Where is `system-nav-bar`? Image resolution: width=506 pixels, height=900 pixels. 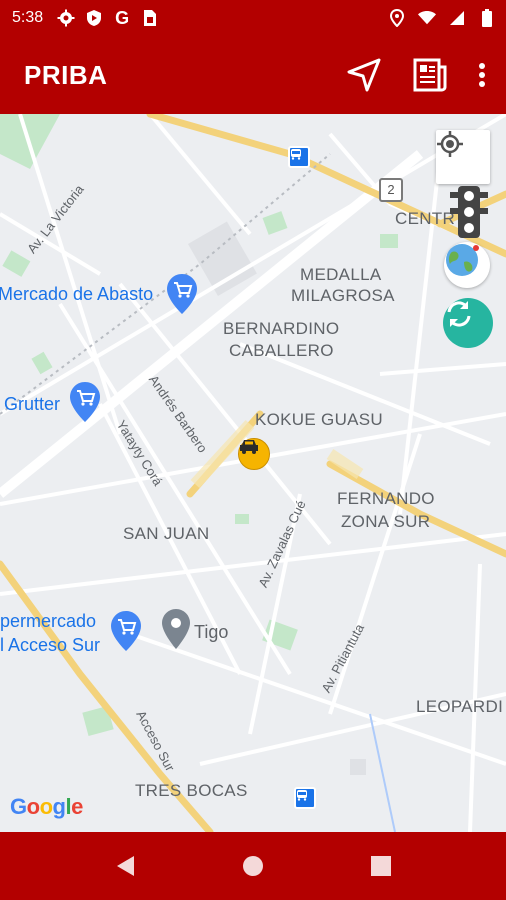 system-nav-bar is located at coordinates (253, 866).